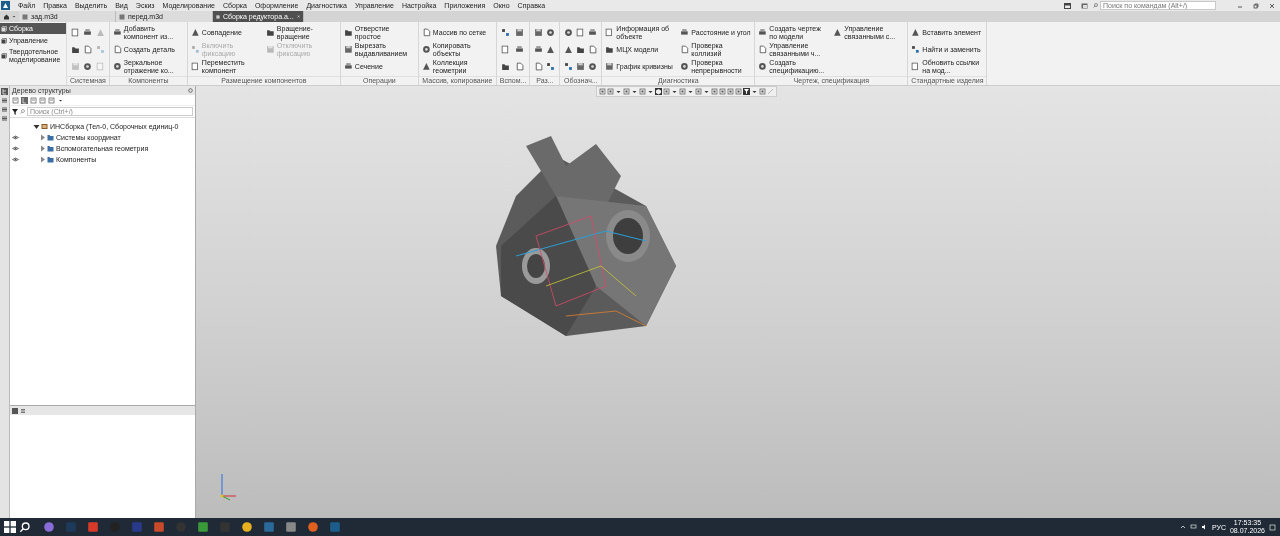 Image resolution: width=1280 pixels, height=536 pixels. I want to click on restore-icon, so click(1256, 5).